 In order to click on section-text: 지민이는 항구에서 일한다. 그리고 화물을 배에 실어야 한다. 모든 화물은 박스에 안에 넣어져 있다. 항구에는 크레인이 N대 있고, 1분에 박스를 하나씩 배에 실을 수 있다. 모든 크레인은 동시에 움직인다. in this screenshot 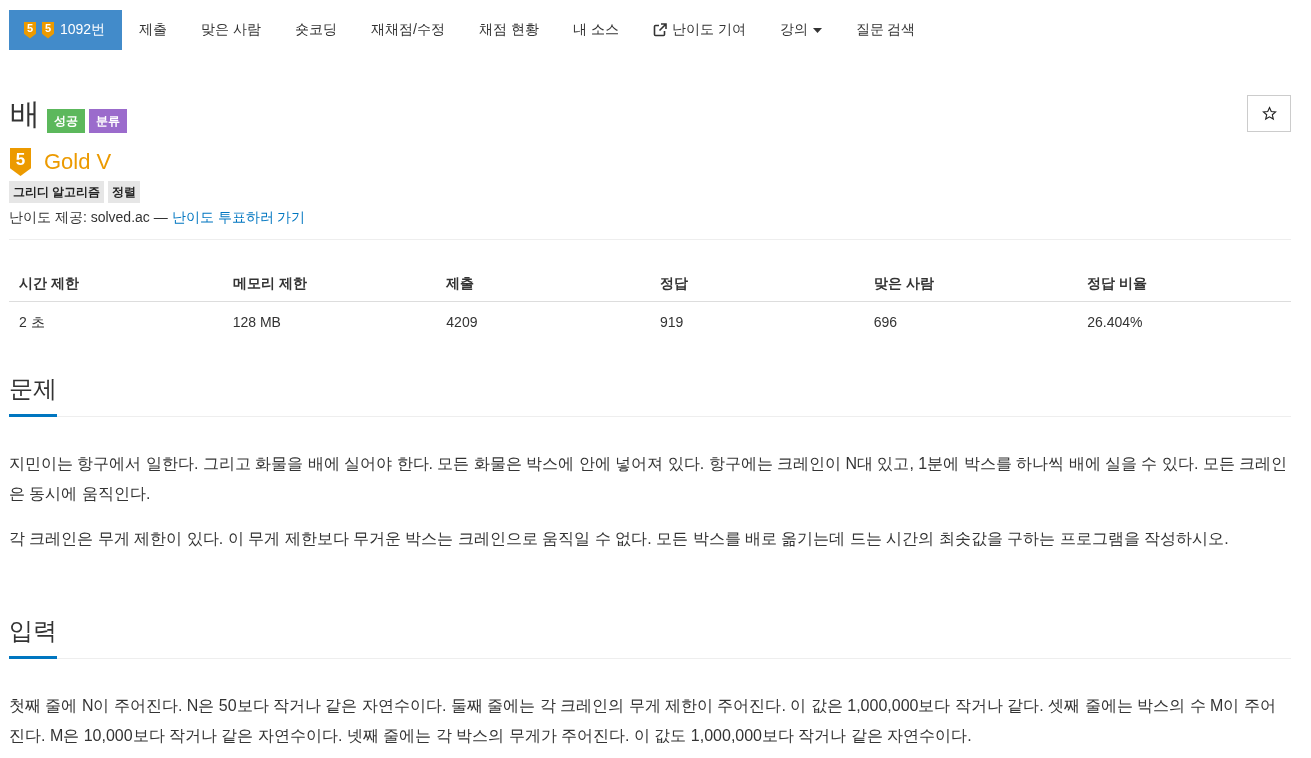, I will do `click(649, 479)`.